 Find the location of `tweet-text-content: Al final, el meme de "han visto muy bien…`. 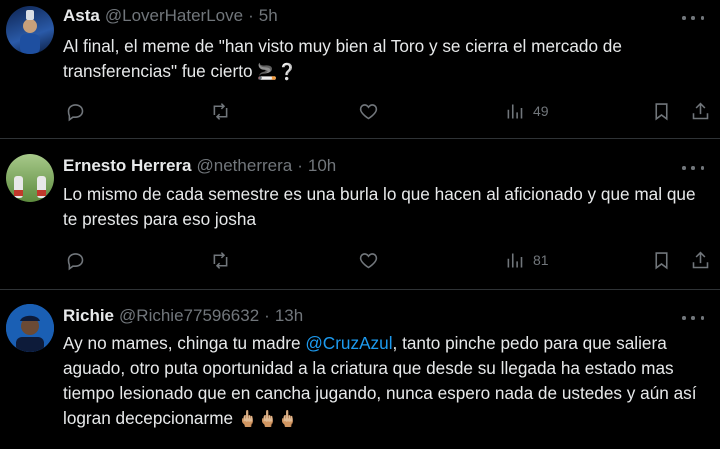

tweet-text-content: Al final, el meme de "han visto muy bien… is located at coordinates (342, 58).